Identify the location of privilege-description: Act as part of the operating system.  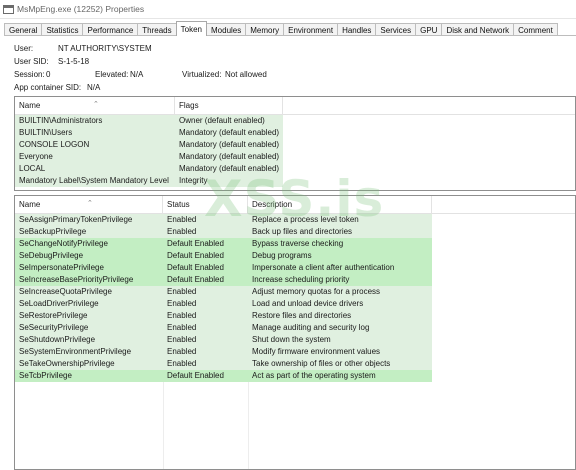
(314, 375).